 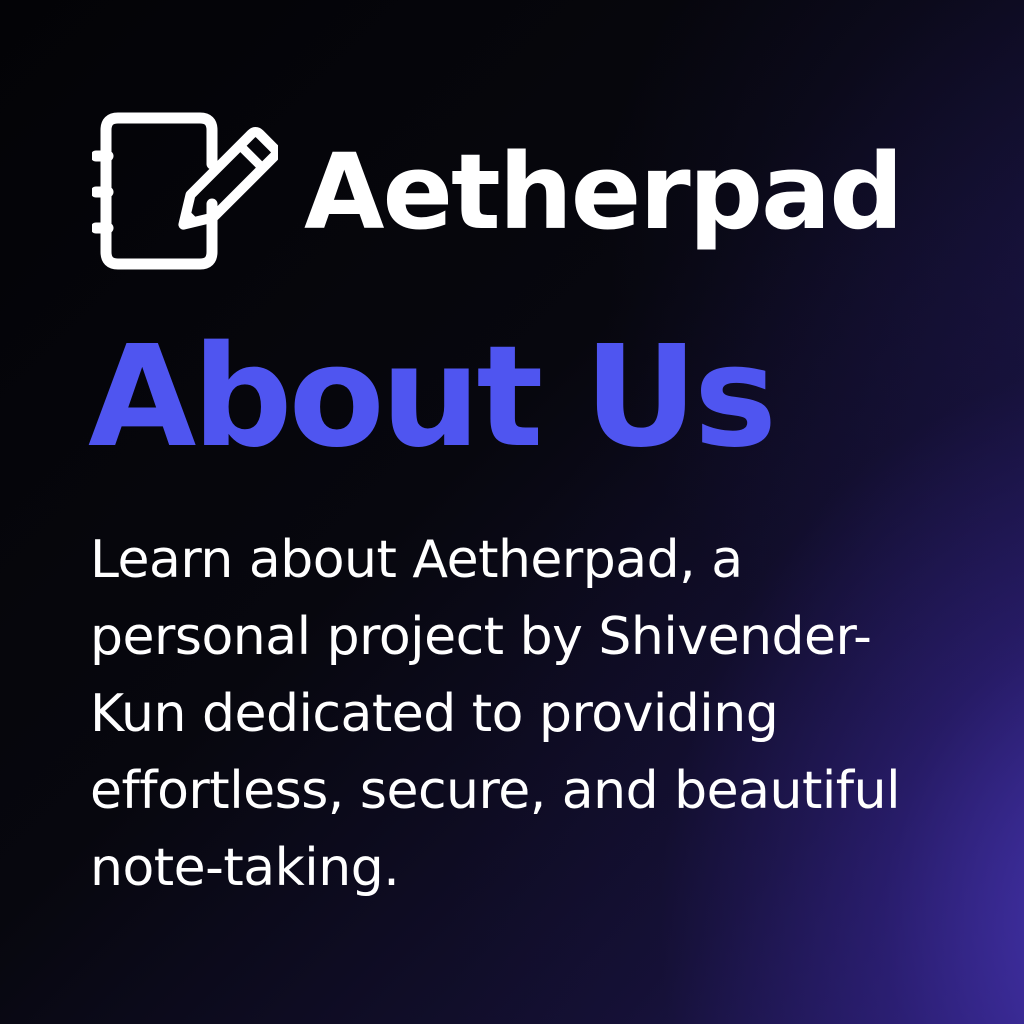 What do you see at coordinates (416, 560) in the screenshot?
I see `description-line: Learn about Aetherpad, a` at bounding box center [416, 560].